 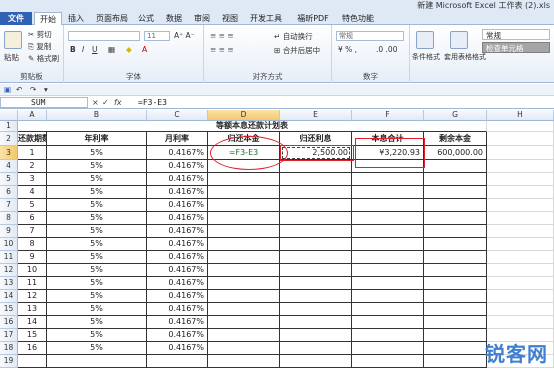 What do you see at coordinates (32, 335) in the screenshot?
I see `table-cell: 15` at bounding box center [32, 335].